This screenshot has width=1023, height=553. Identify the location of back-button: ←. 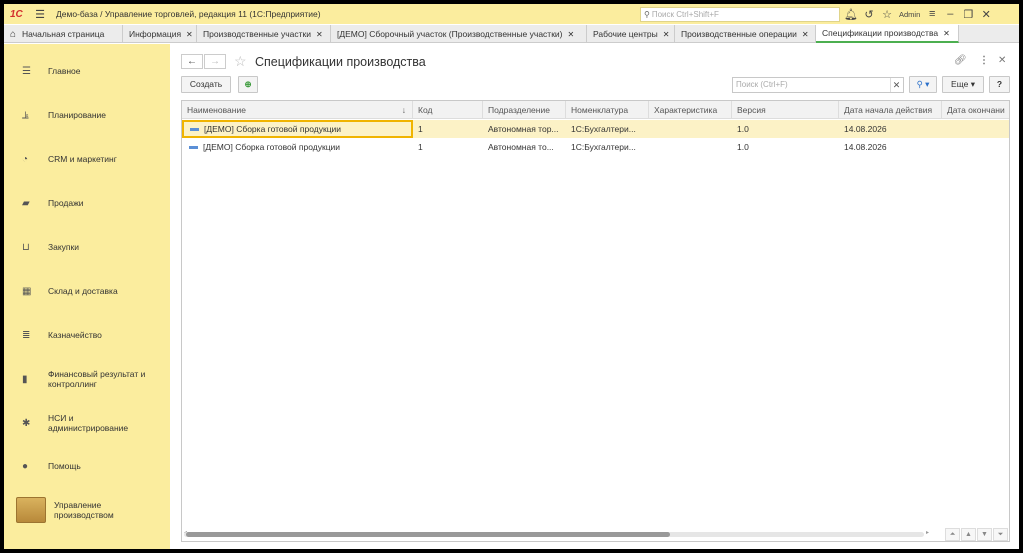
(192, 61).